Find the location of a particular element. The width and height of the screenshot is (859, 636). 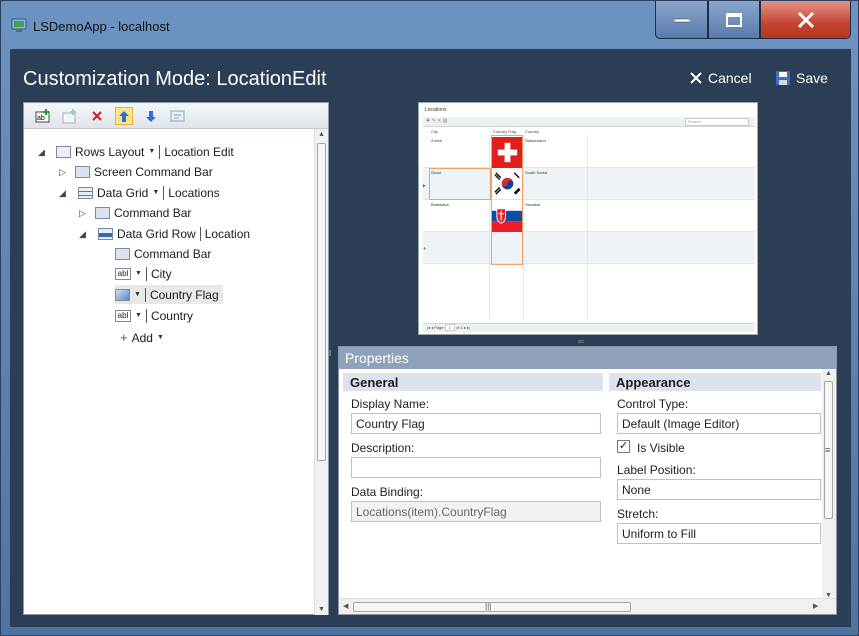

move-down-button is located at coordinates (151, 116).